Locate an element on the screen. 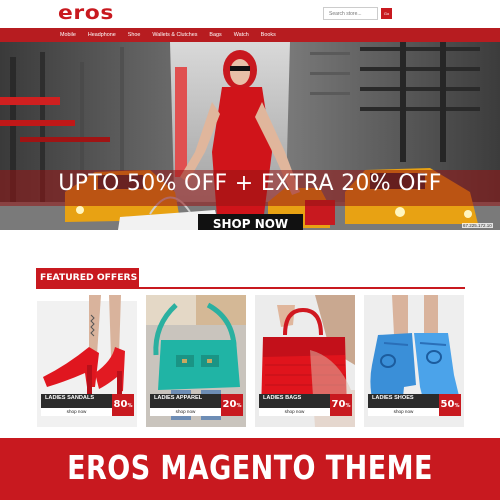 This screenshot has width=500, height=500. discount-value: 80 is located at coordinates (120, 404).